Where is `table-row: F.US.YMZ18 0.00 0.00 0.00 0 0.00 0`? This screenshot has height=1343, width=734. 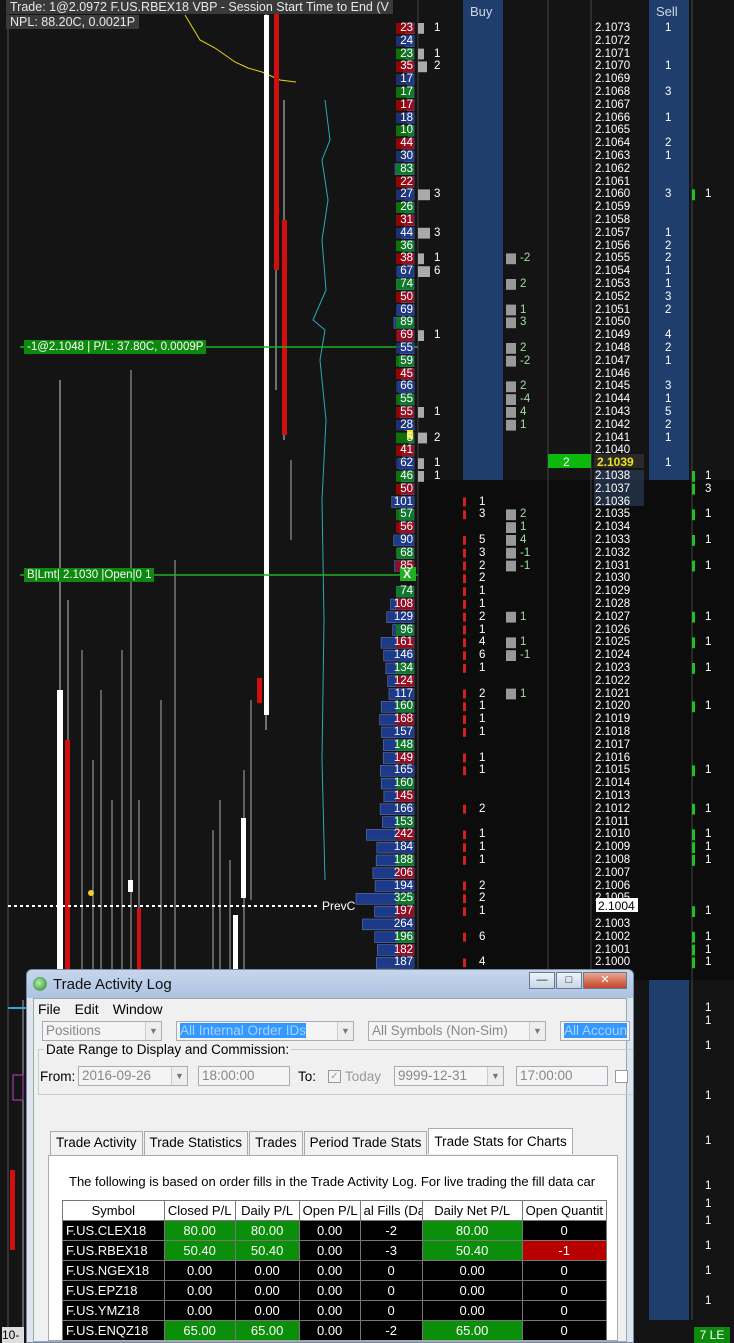 table-row: F.US.YMZ18 0.00 0.00 0.00 0 0.00 0 is located at coordinates (334, 1310).